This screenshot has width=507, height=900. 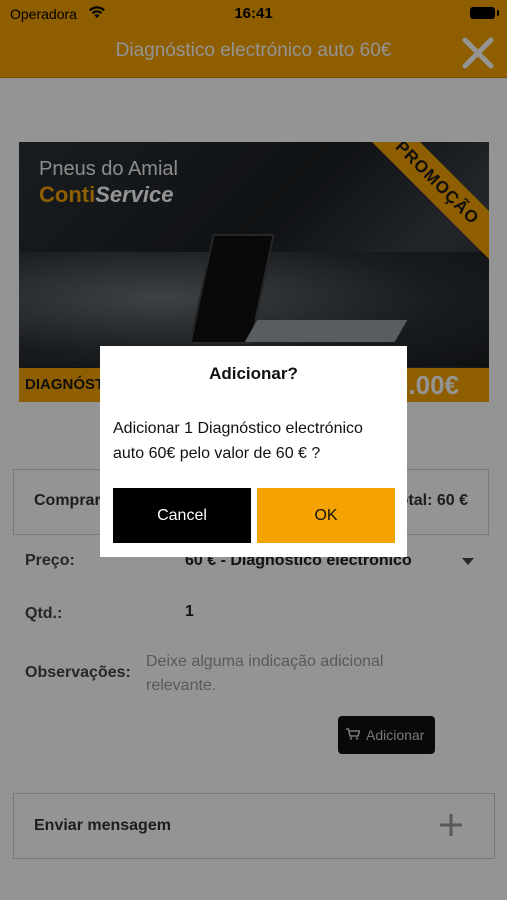 I want to click on cancel-button: Cancel, so click(x=182, y=515).